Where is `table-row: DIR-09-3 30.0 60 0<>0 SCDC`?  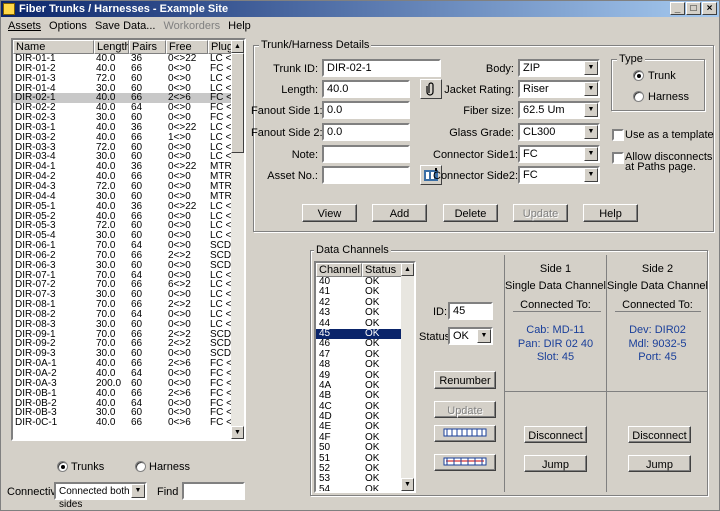
table-row: DIR-09-3 30.0 60 0<>0 SCDC is located at coordinates (123, 354).